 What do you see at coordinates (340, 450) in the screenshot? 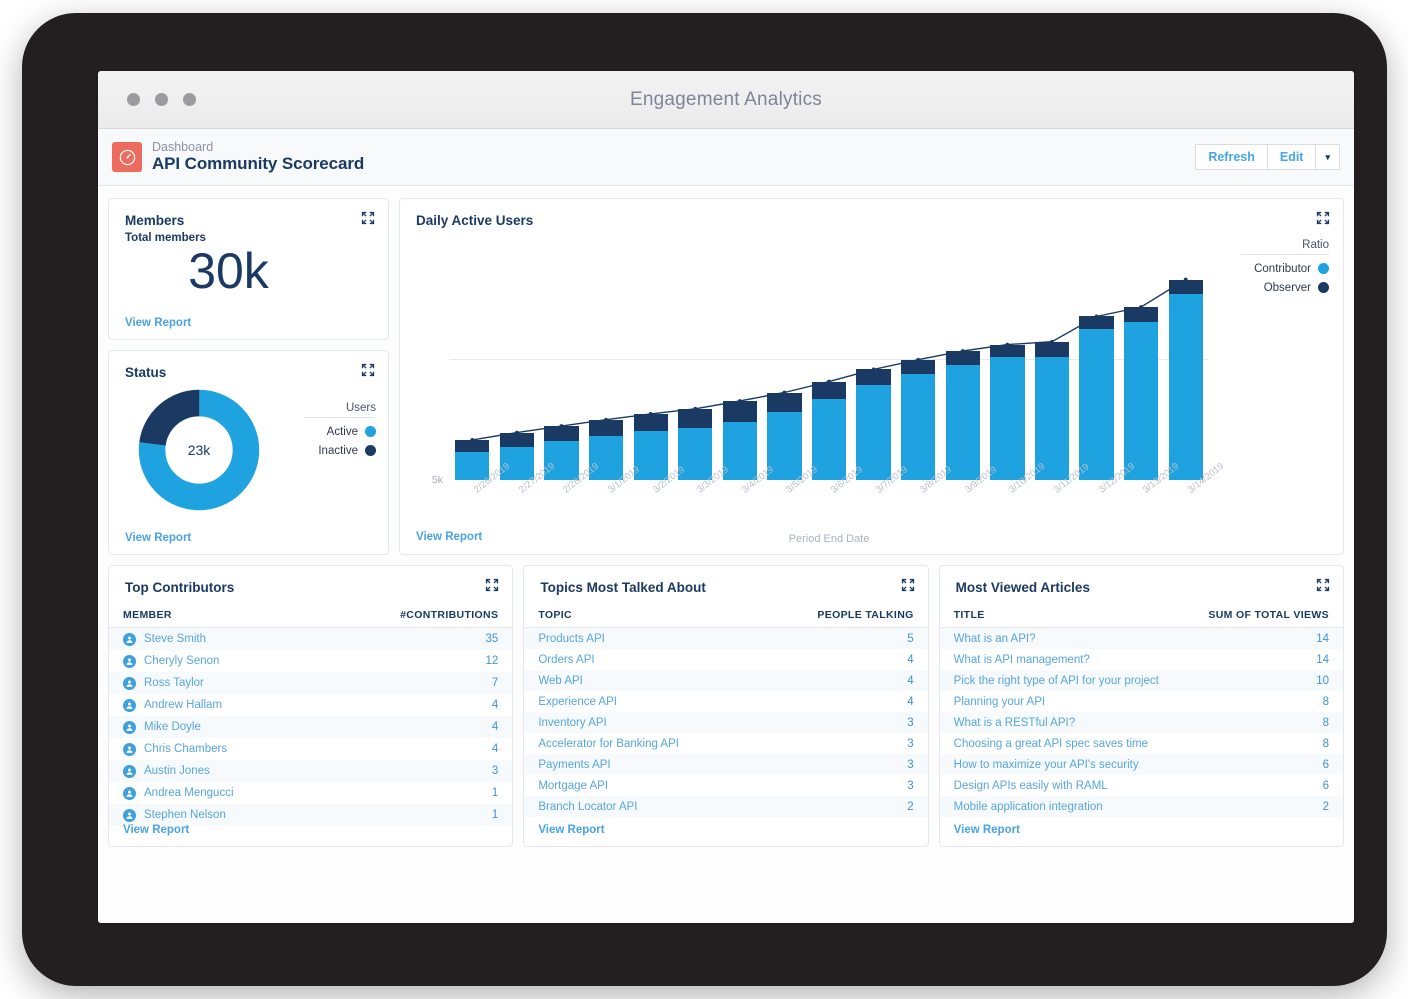
I see `legend-item-inactive: Inactive` at bounding box center [340, 450].